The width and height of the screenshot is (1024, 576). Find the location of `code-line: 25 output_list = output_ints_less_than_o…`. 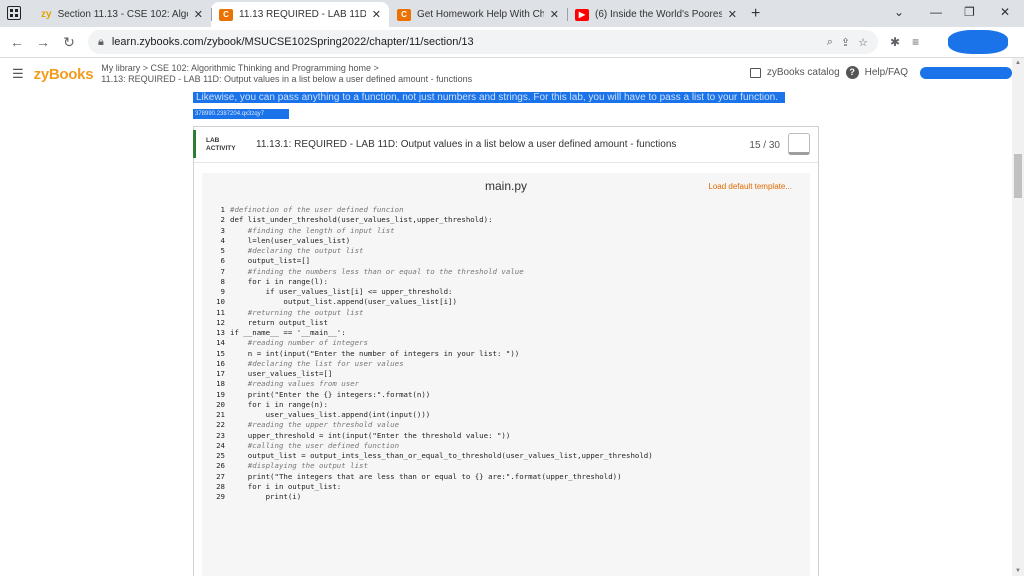

code-line: 25 output_list = output_ints_less_than_o… is located at coordinates (433, 456).